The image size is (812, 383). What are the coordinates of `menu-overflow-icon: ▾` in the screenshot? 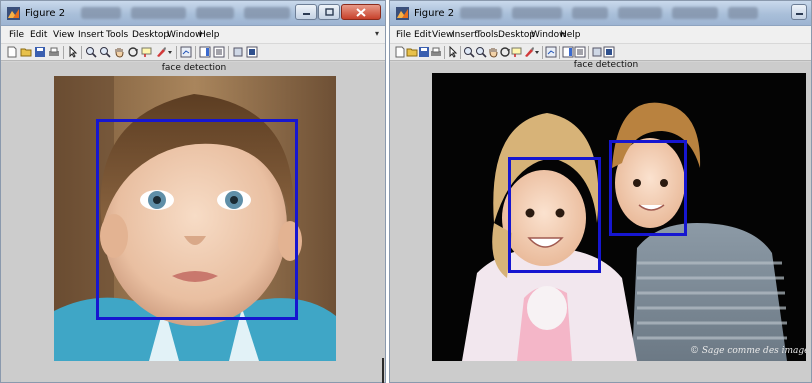 It's located at (377, 33).